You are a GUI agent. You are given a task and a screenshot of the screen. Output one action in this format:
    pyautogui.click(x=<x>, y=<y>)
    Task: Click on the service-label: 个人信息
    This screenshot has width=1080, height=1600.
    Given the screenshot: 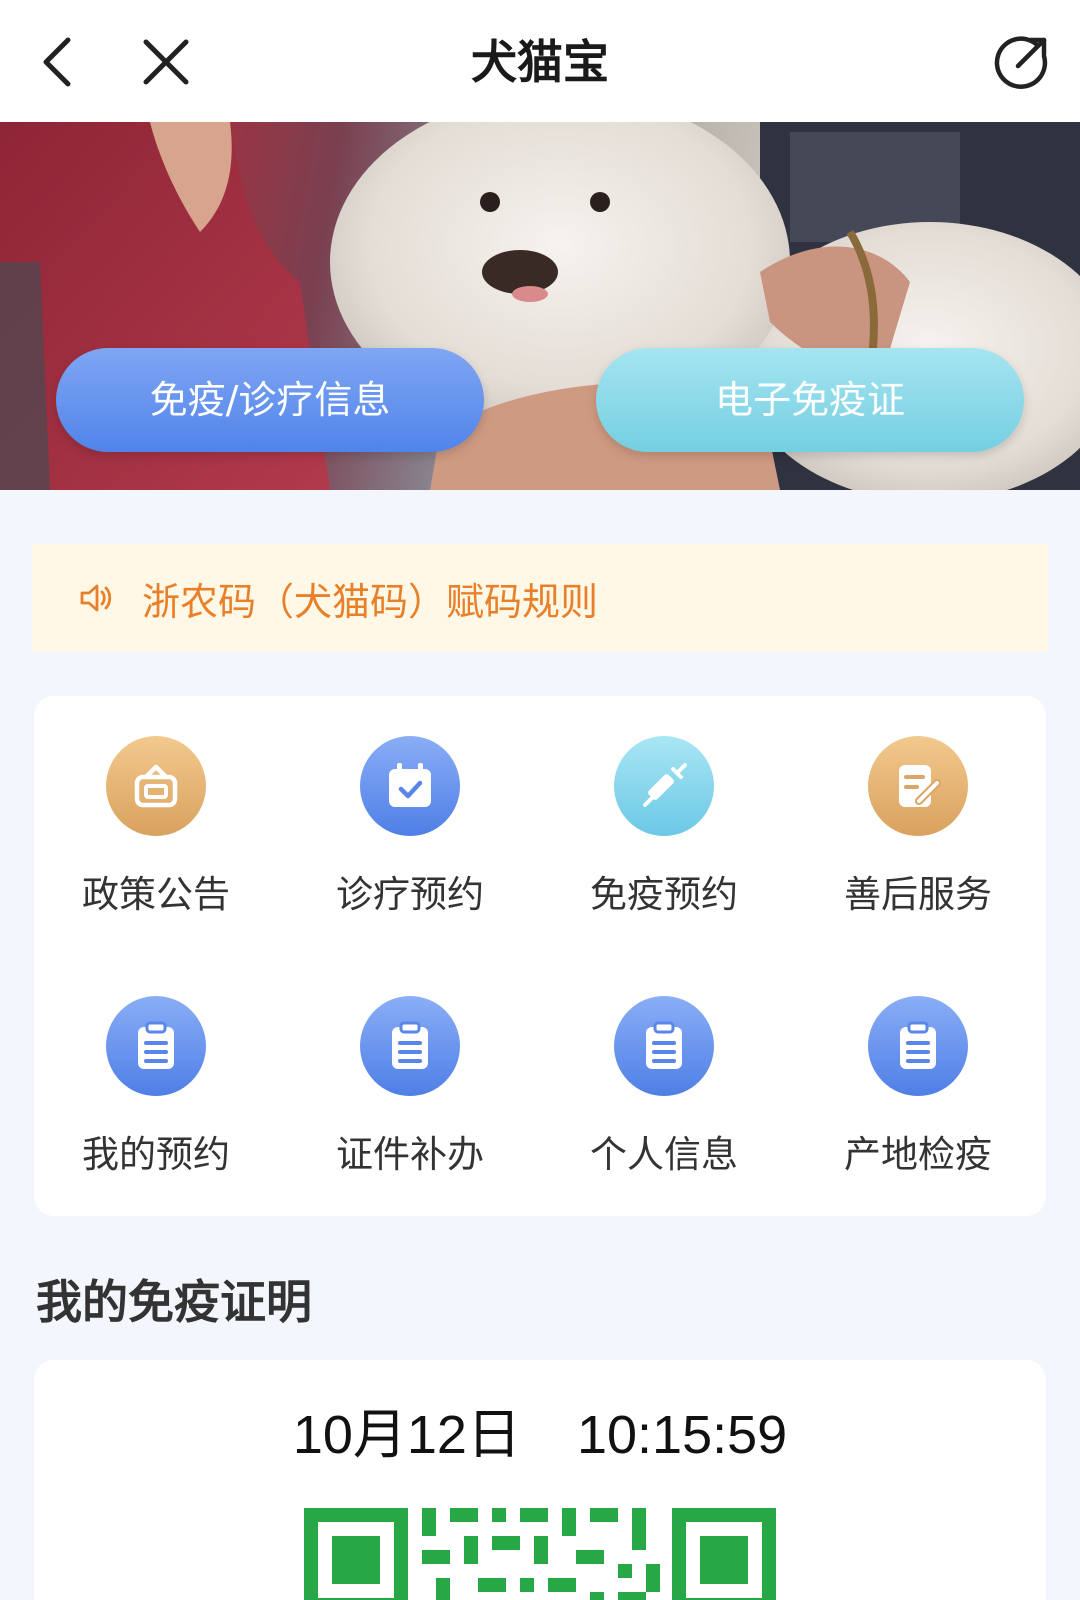 What is the action you would take?
    pyautogui.click(x=664, y=1154)
    